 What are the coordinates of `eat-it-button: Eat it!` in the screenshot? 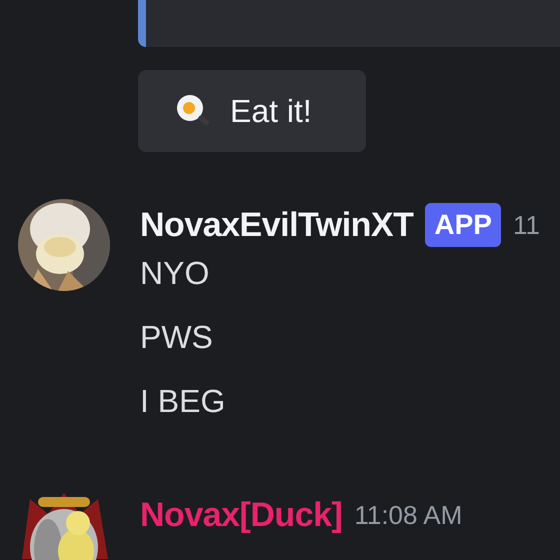 It's located at (252, 111).